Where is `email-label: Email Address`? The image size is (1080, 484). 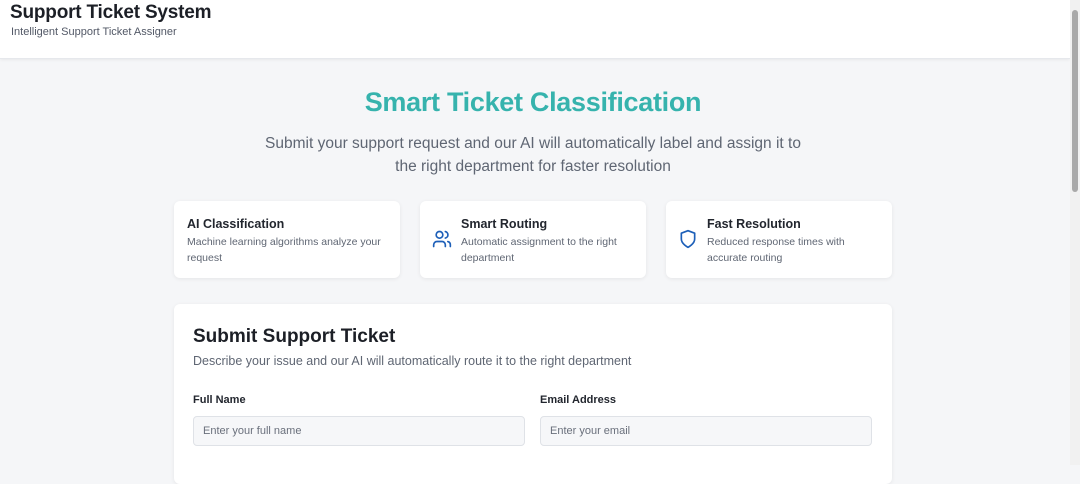 email-label: Email Address is located at coordinates (578, 400).